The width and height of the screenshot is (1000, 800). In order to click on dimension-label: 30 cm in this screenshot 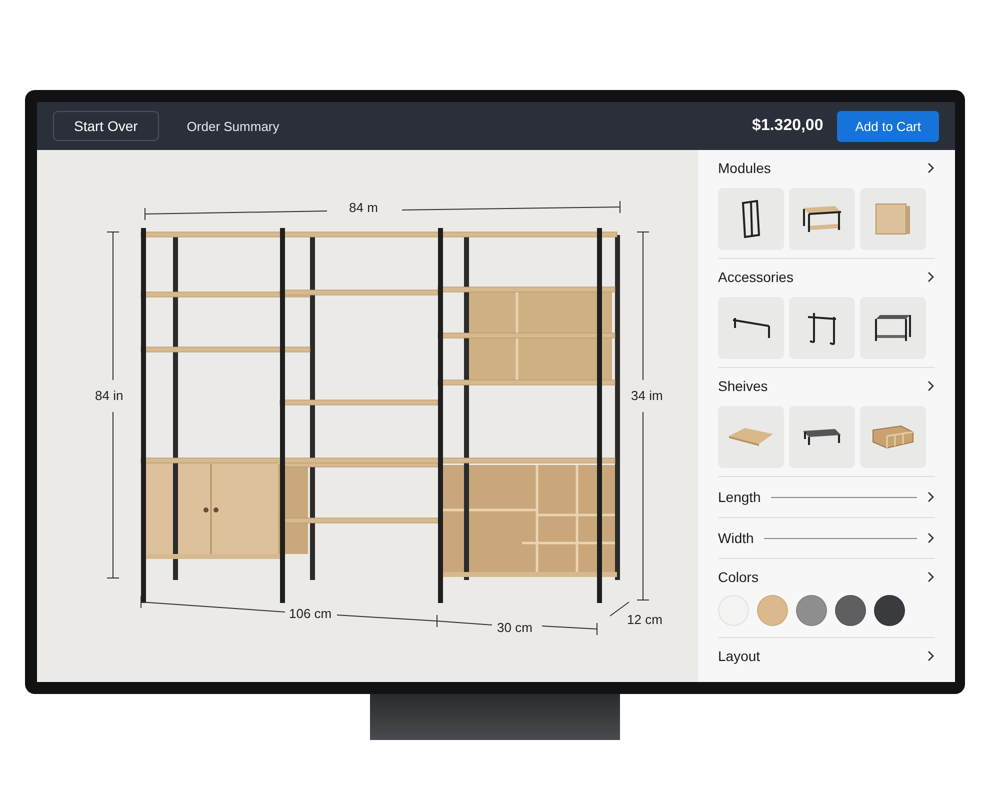, I will do `click(514, 627)`.